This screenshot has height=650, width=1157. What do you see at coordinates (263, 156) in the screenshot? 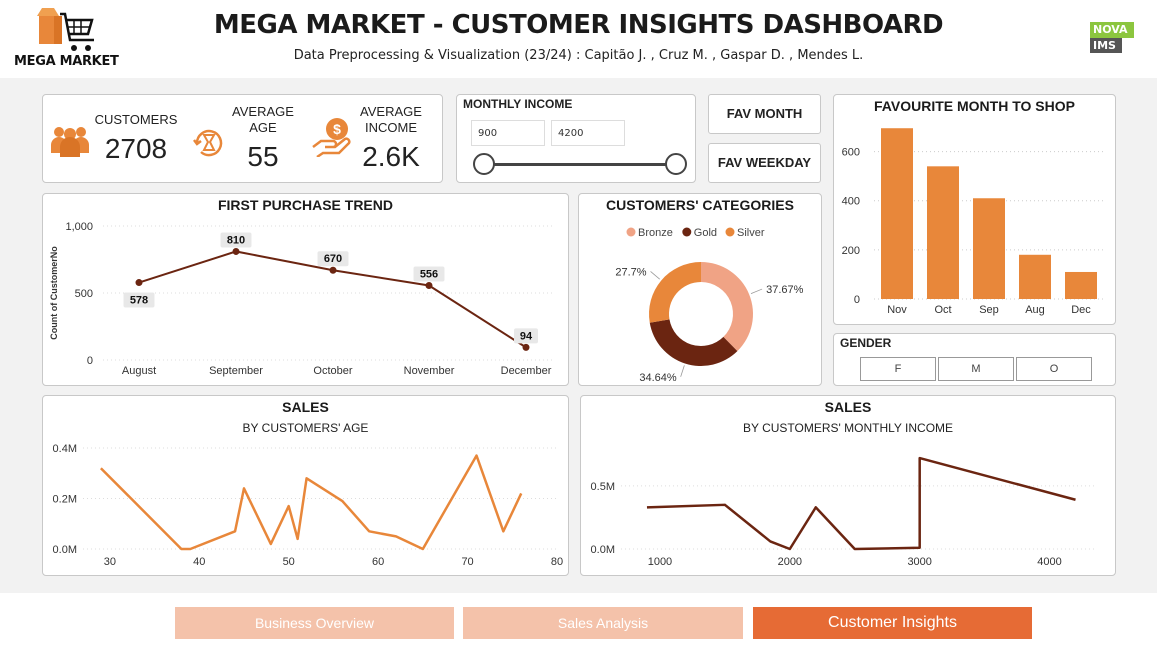
I see `age-value: 55` at bounding box center [263, 156].